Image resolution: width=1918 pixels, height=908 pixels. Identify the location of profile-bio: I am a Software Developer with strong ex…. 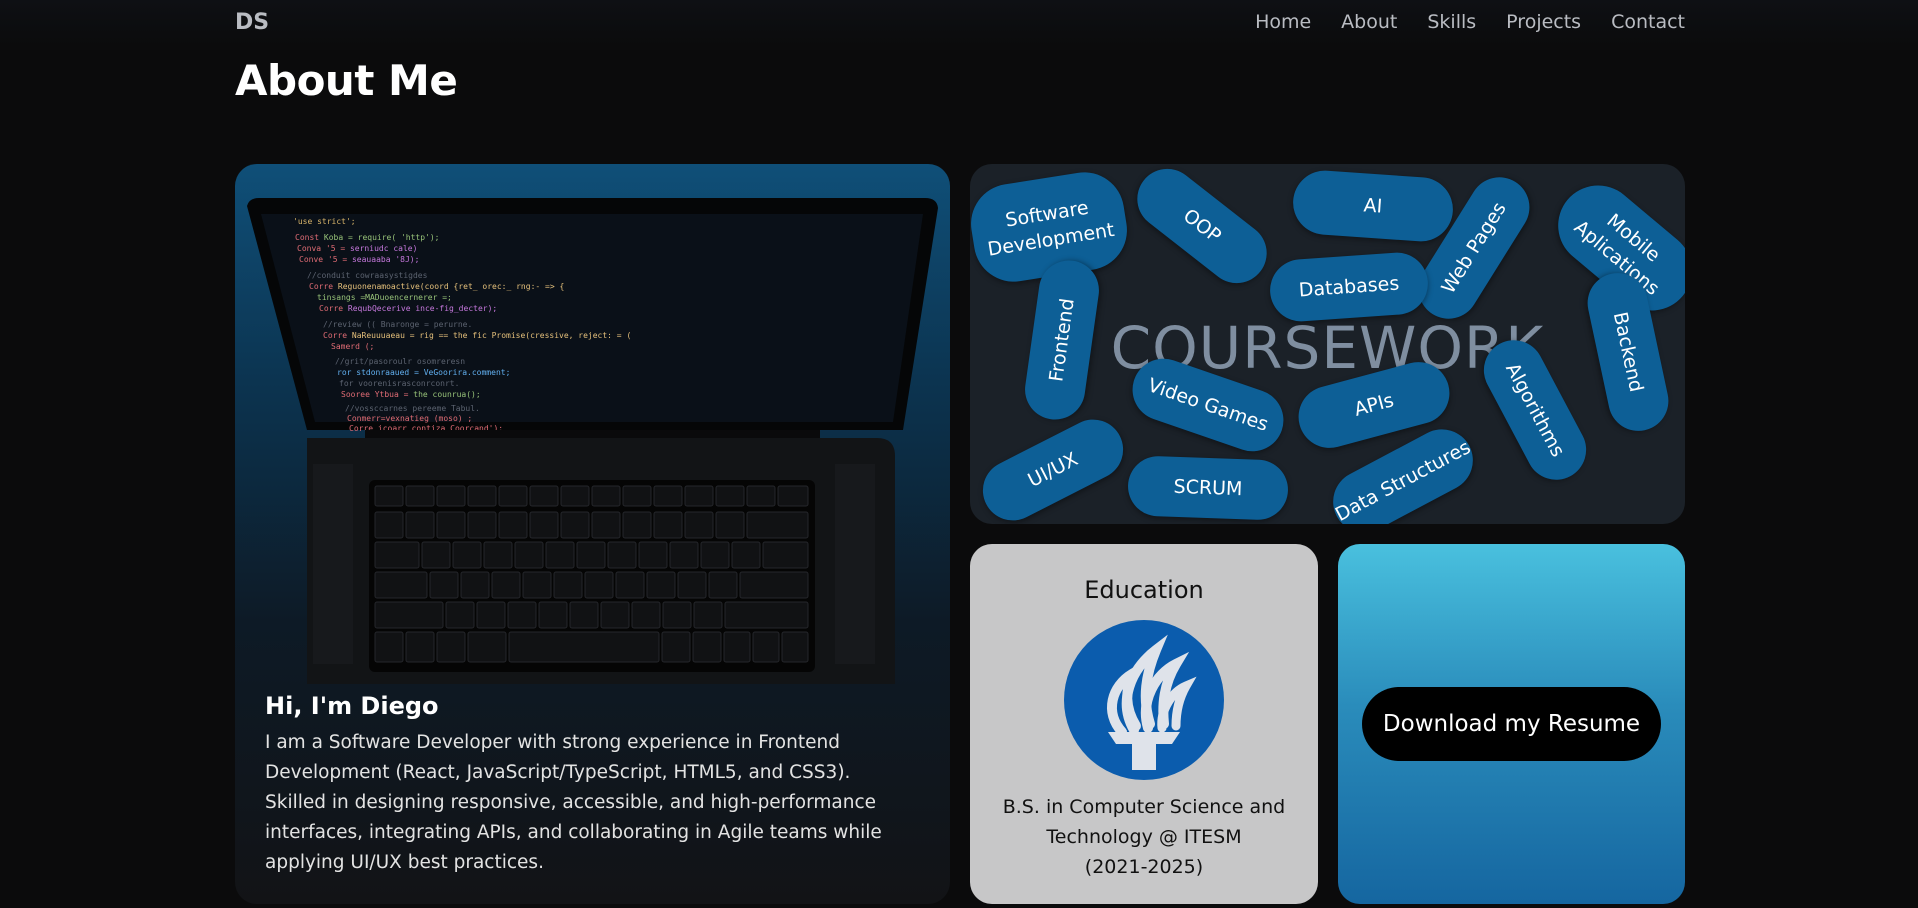
(573, 802).